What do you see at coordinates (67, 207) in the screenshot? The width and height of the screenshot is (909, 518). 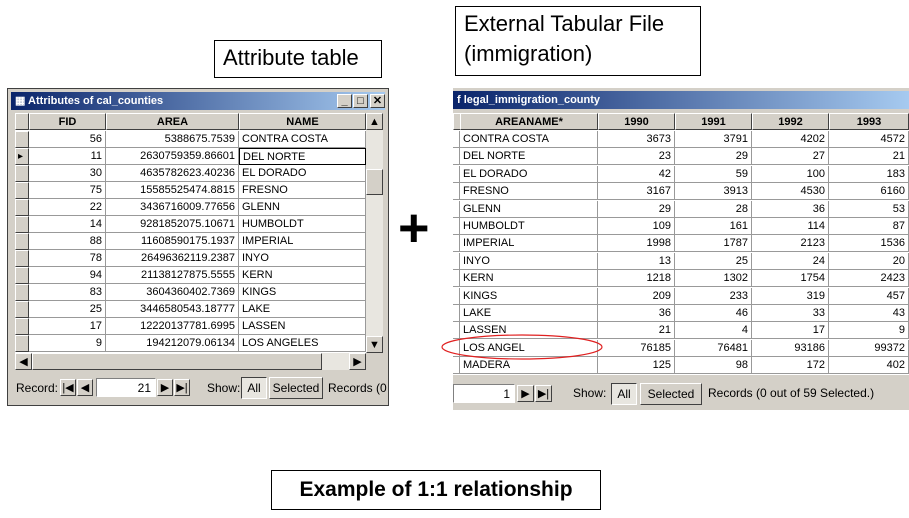 I see `table-cell: 22` at bounding box center [67, 207].